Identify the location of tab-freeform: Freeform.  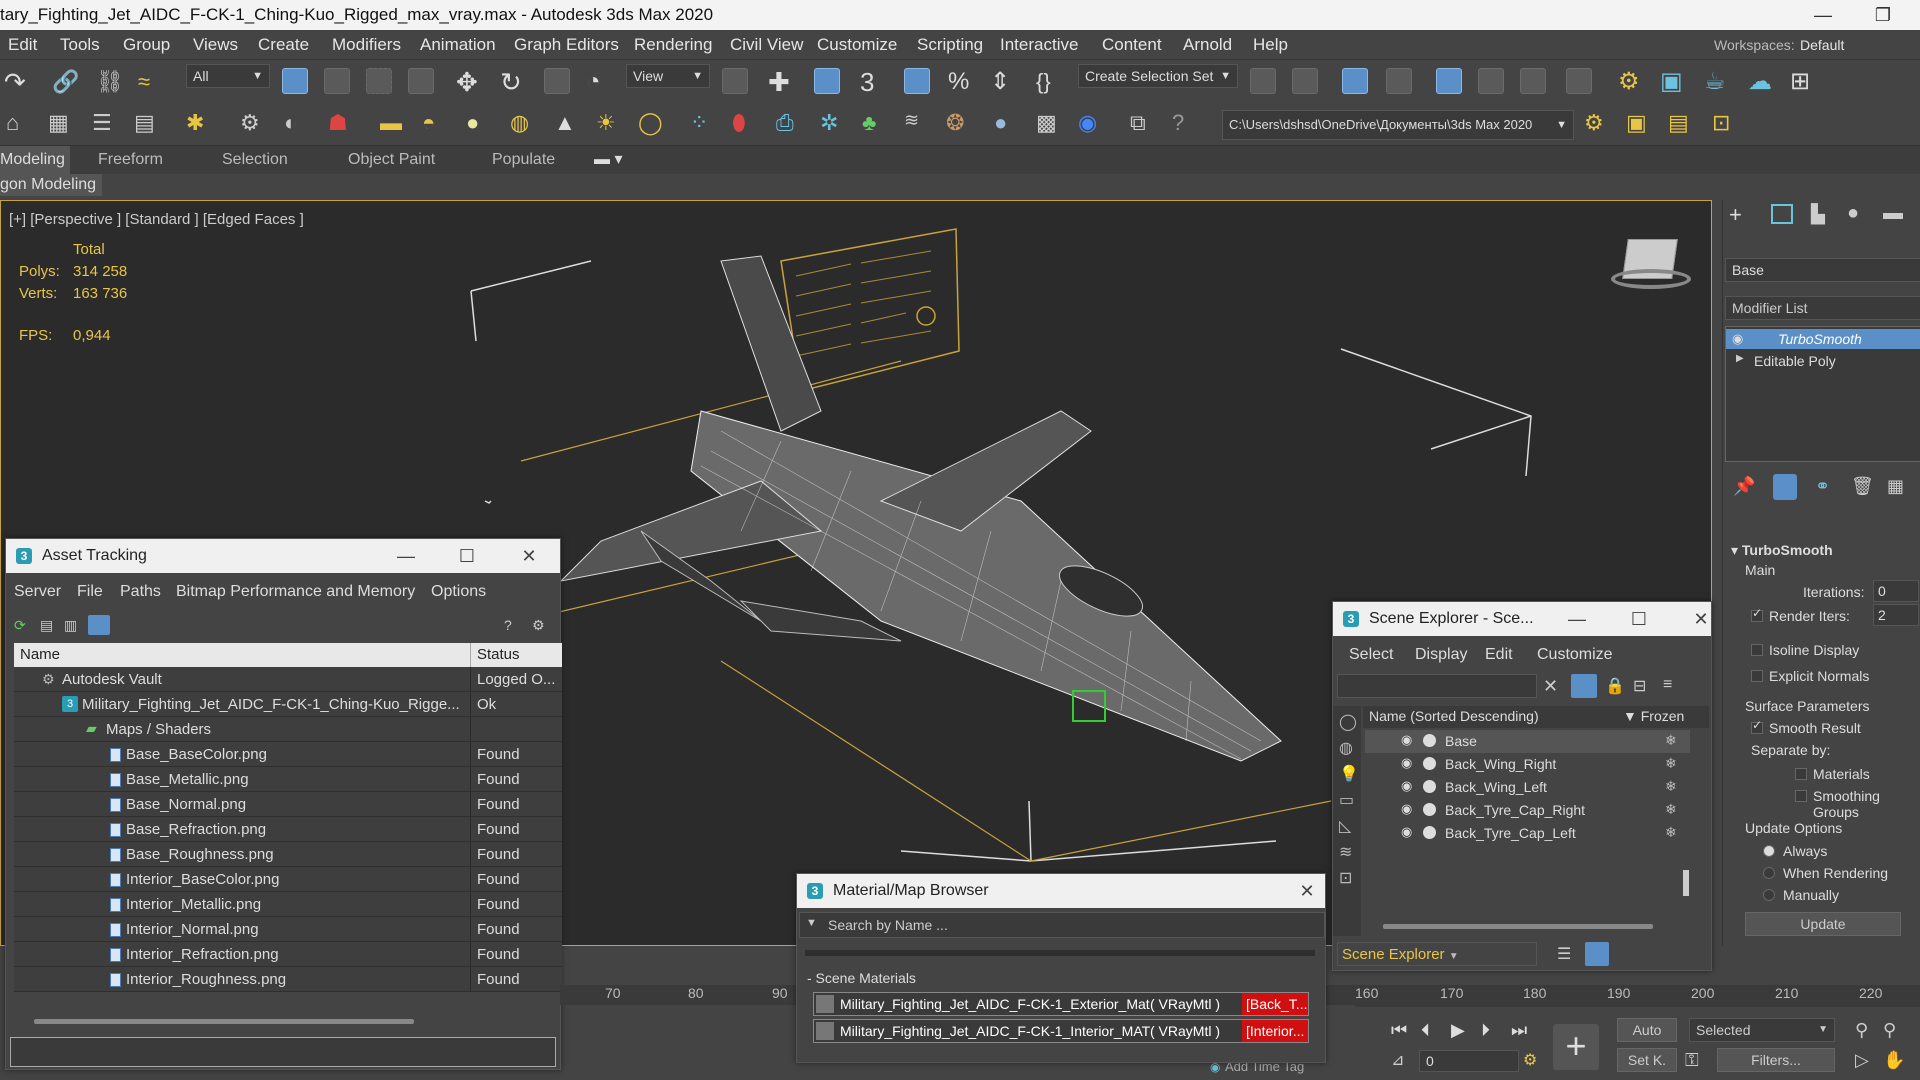
(130, 160).